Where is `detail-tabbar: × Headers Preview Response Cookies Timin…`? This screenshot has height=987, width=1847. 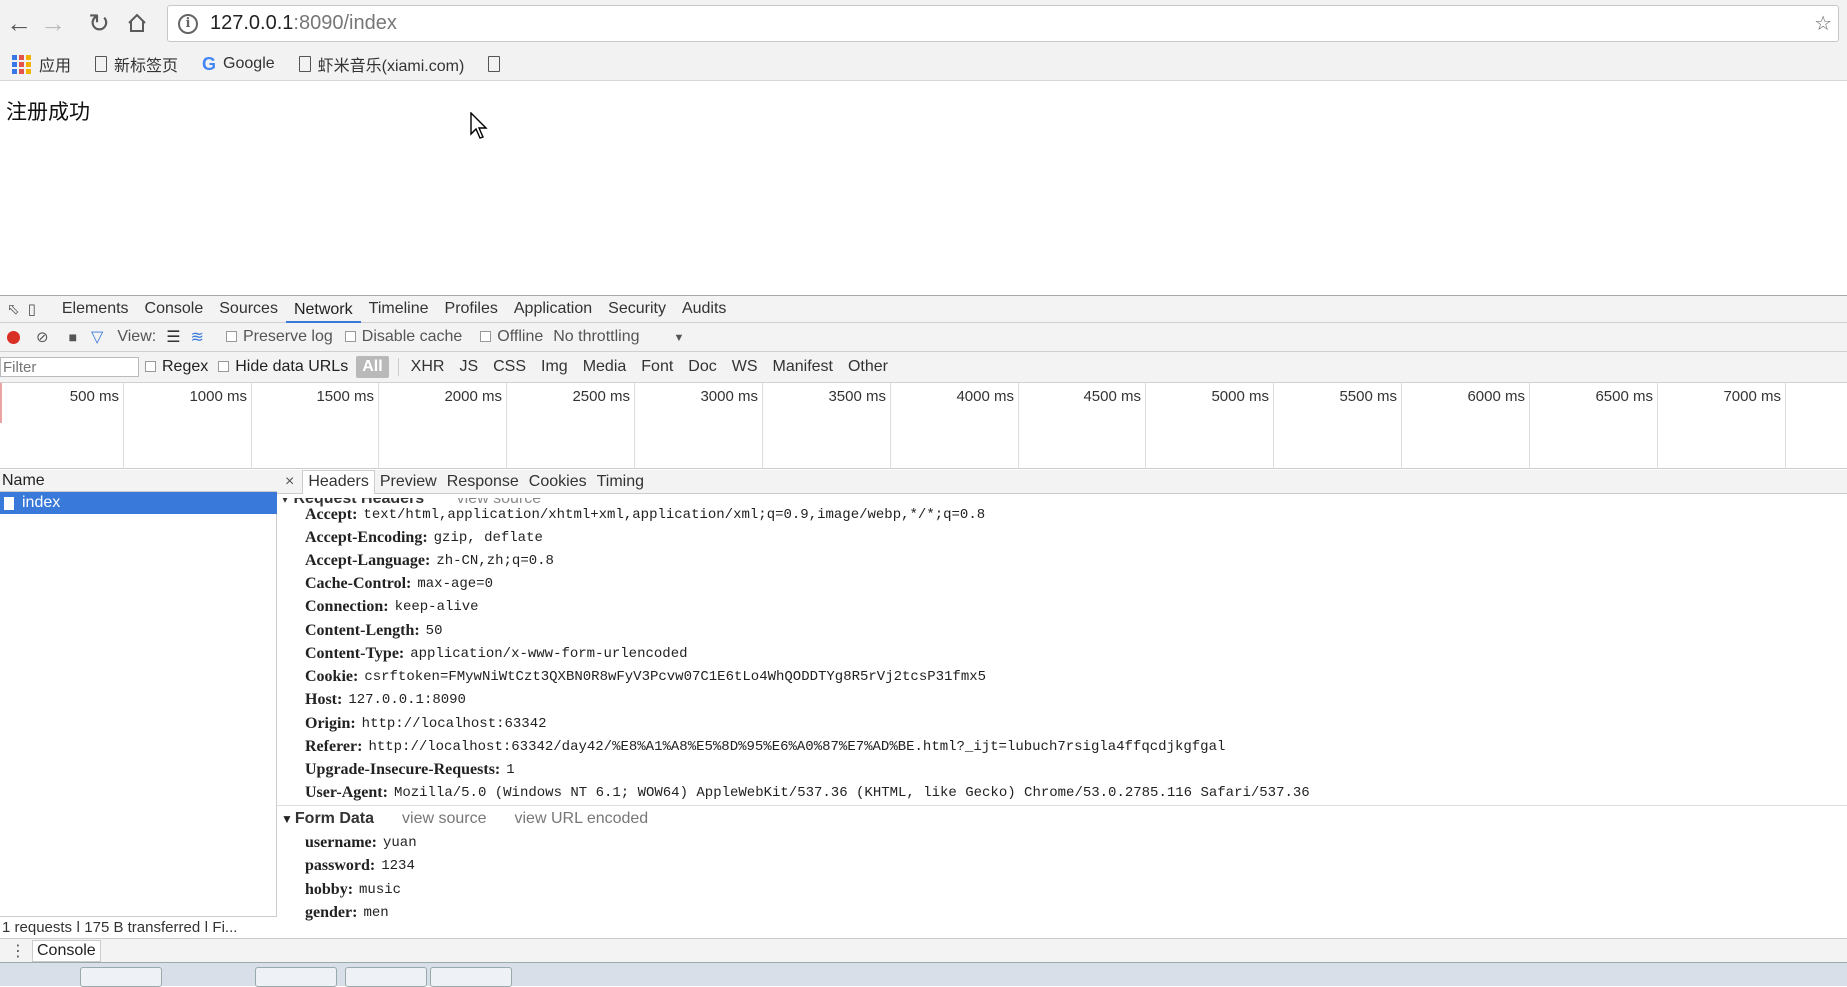
detail-tabbar: × Headers Preview Response Cookies Timin… is located at coordinates (1062, 482).